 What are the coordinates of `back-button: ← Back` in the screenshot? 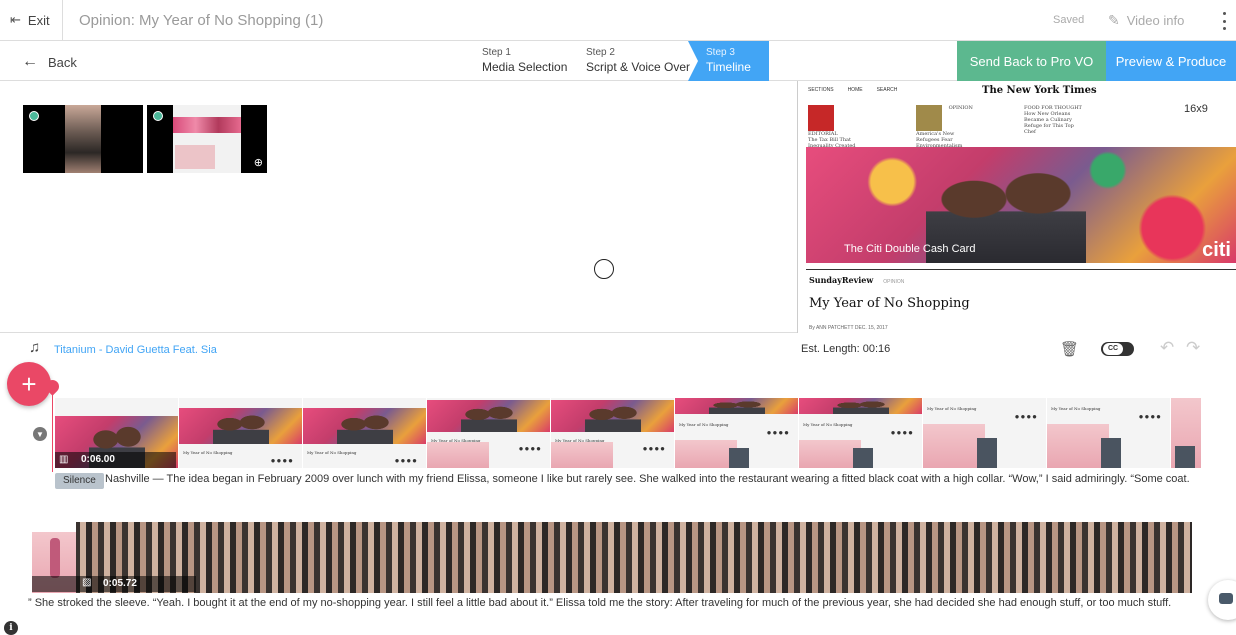 It's located at (49, 62).